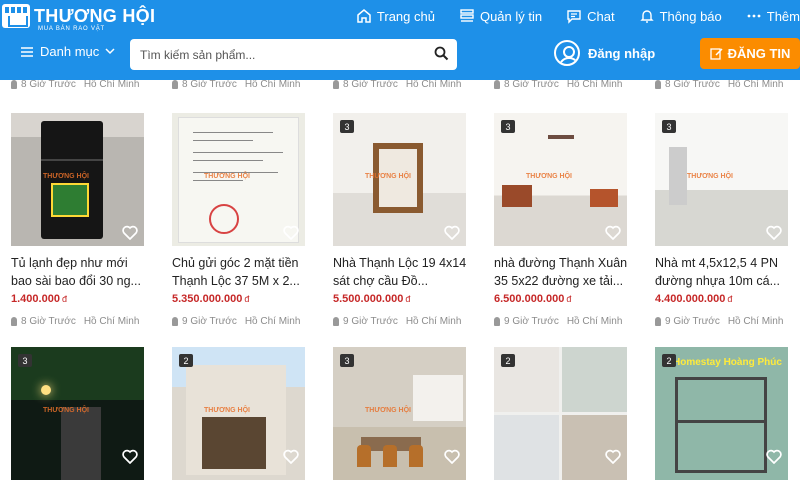  What do you see at coordinates (280, 54) in the screenshot?
I see `search-input` at bounding box center [280, 54].